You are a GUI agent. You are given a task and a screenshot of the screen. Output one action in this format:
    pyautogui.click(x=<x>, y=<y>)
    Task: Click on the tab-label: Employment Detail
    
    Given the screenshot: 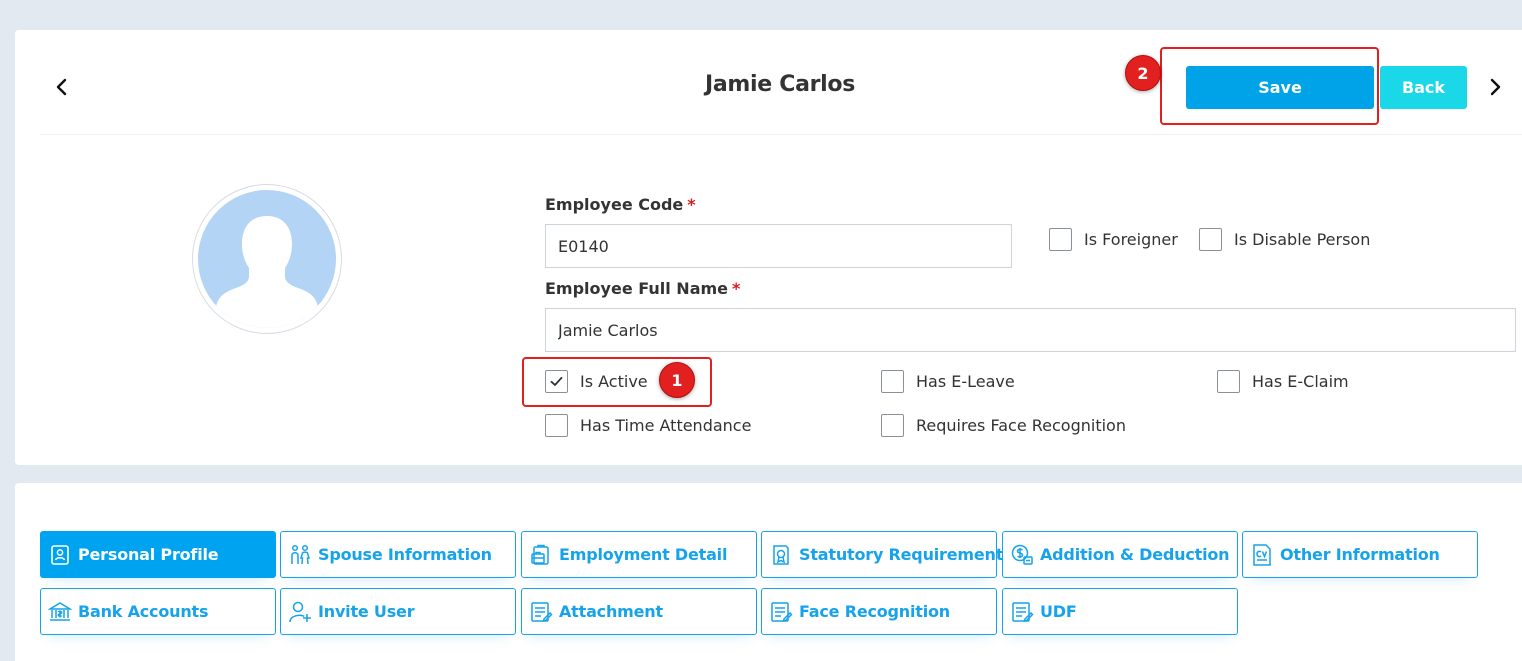 What is the action you would take?
    pyautogui.click(x=643, y=554)
    